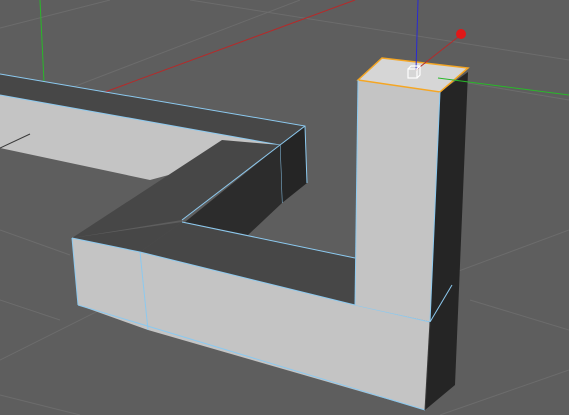  What do you see at coordinates (397, 201) in the screenshot?
I see `pillar-front-face` at bounding box center [397, 201].